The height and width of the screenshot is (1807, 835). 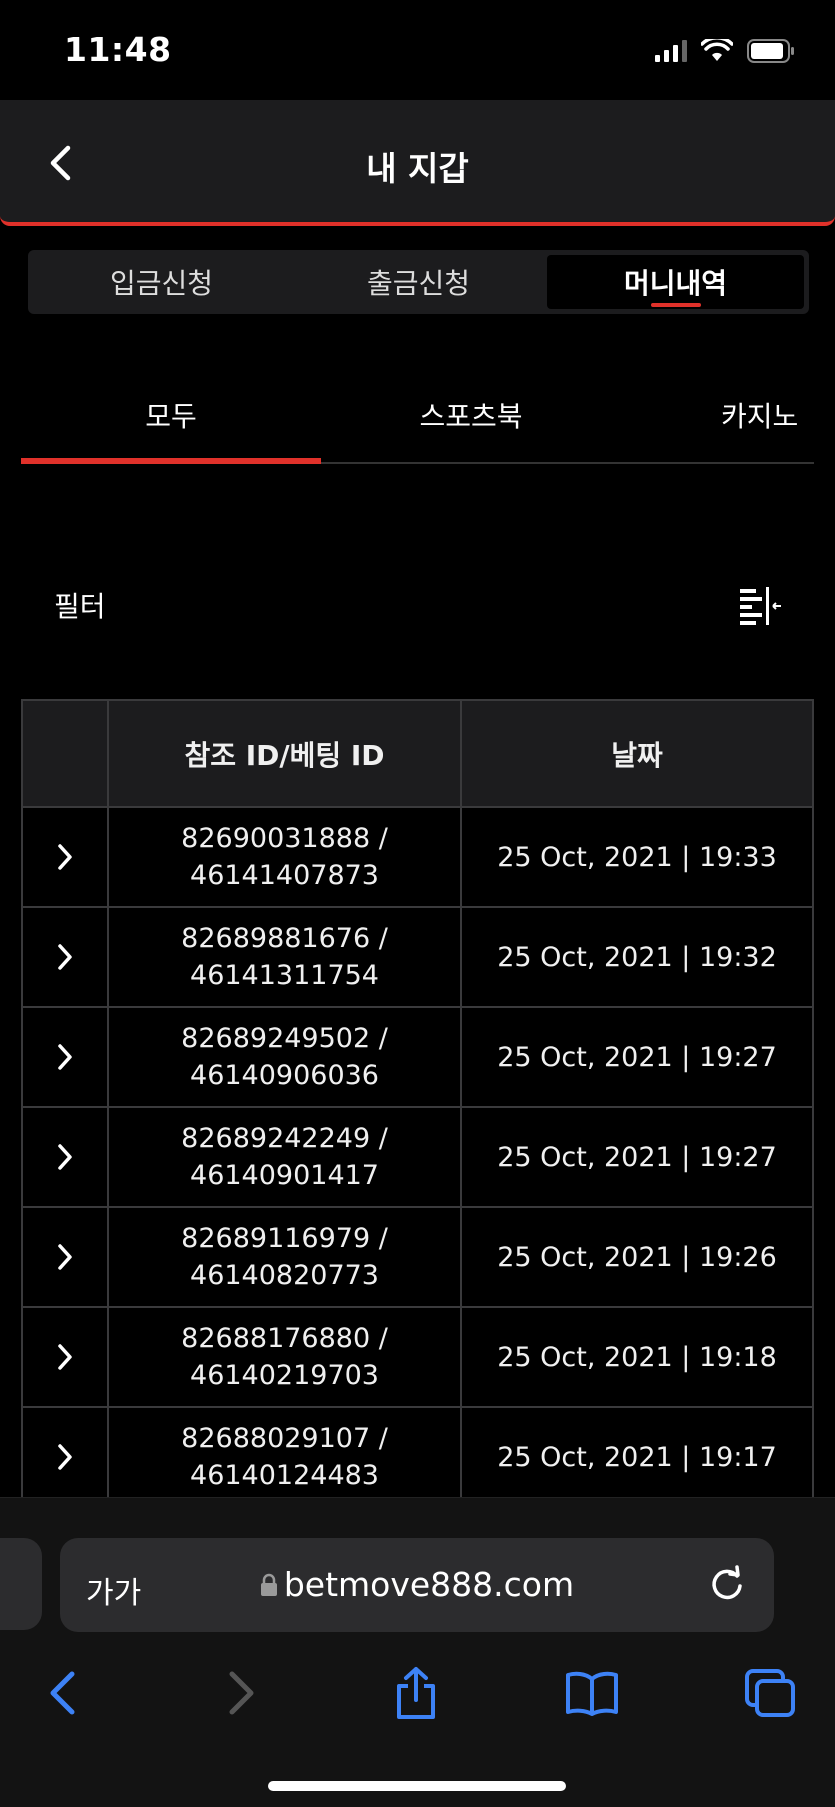 What do you see at coordinates (771, 53) in the screenshot?
I see `battery-icon` at bounding box center [771, 53].